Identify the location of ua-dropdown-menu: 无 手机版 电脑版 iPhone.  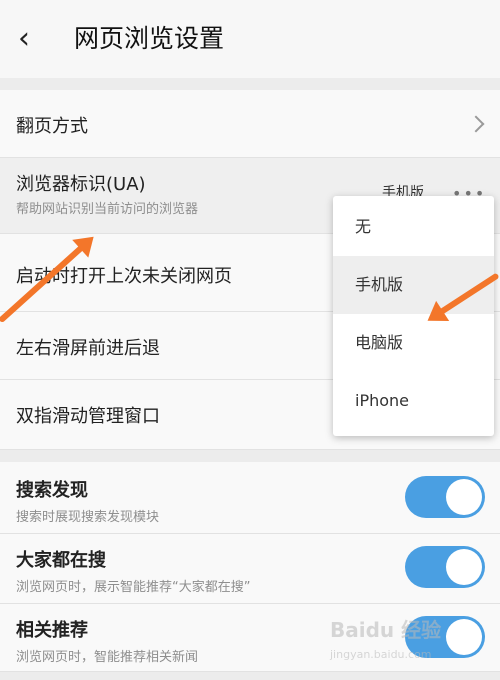
(413, 316).